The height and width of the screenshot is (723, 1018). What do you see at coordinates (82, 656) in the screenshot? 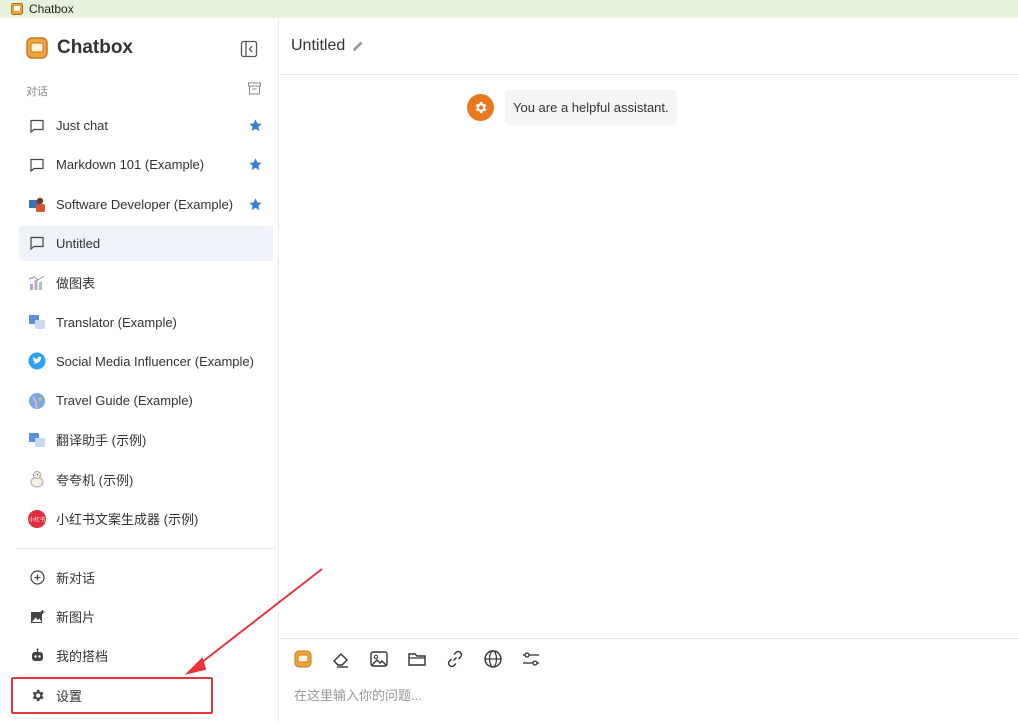
I see `my-copilots-label: 我的搭档` at bounding box center [82, 656].